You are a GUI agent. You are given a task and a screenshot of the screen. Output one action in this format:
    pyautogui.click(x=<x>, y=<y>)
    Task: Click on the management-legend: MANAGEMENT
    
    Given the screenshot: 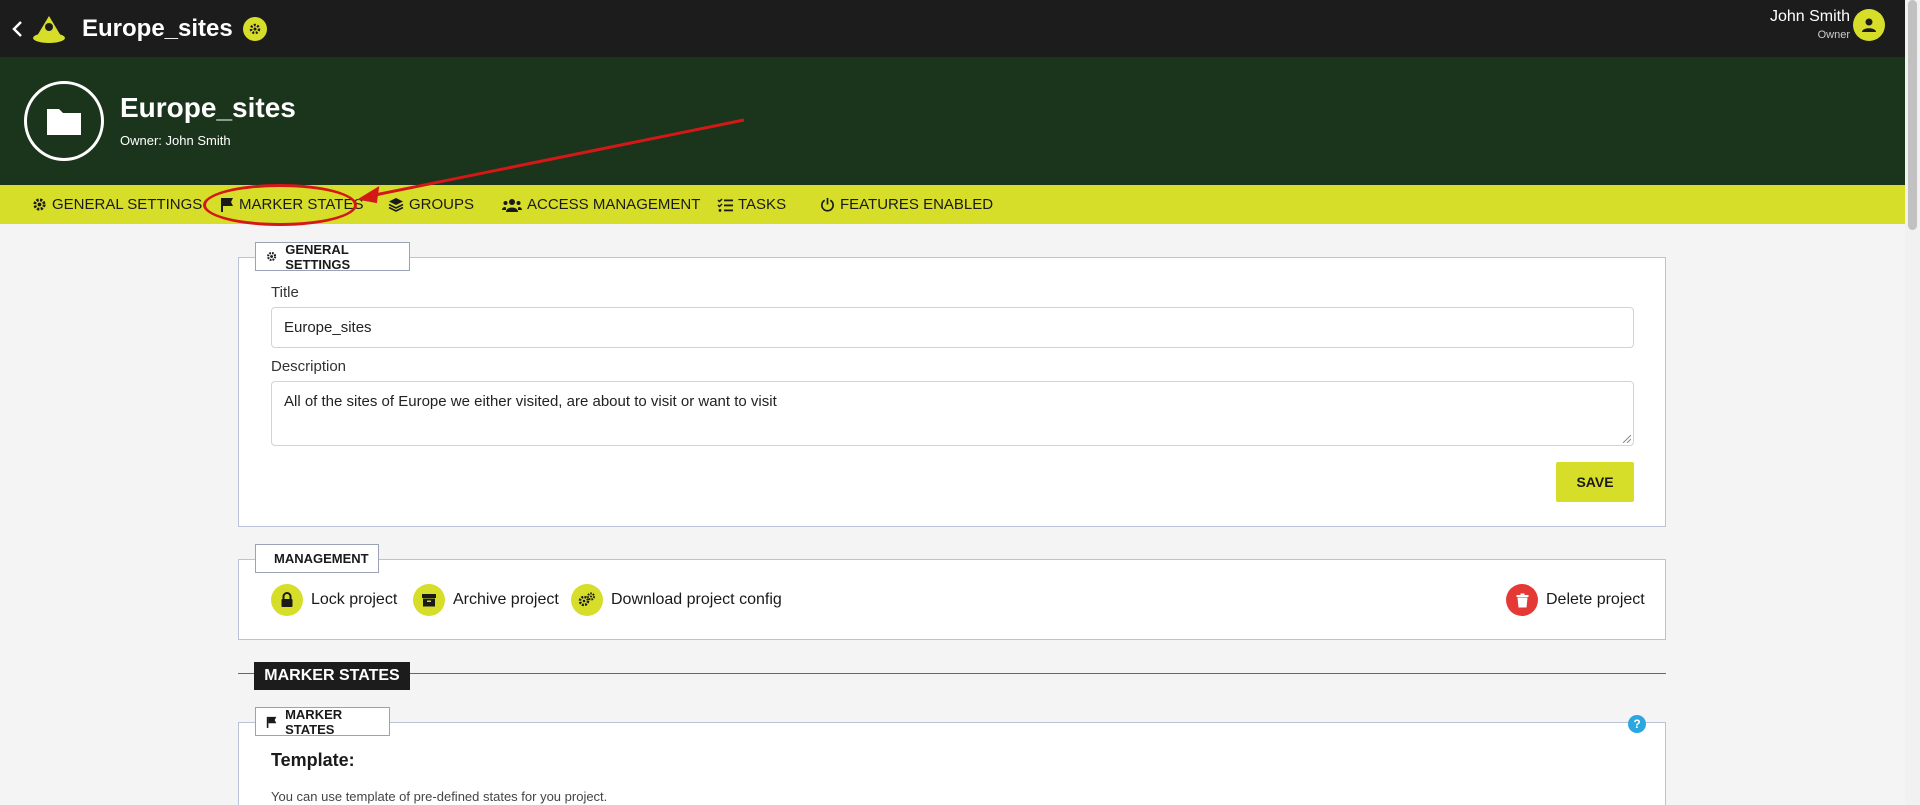 What is the action you would take?
    pyautogui.click(x=317, y=558)
    